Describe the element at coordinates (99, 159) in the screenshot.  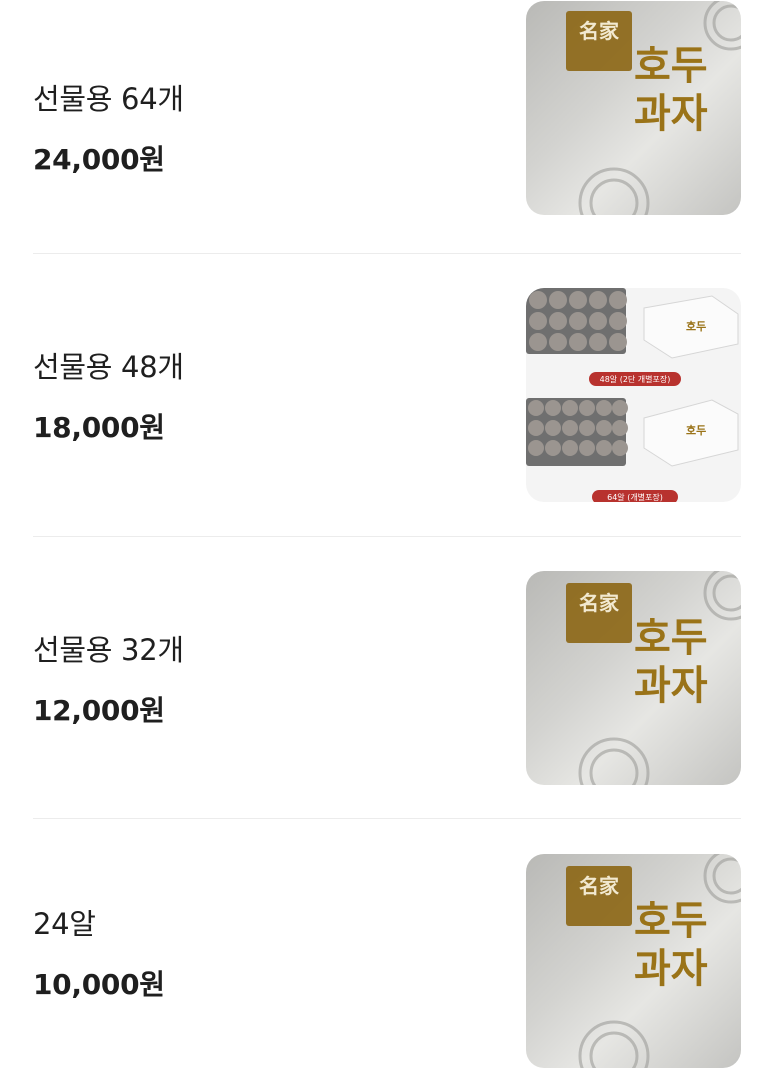
I see `product-price: 24,000원` at that location.